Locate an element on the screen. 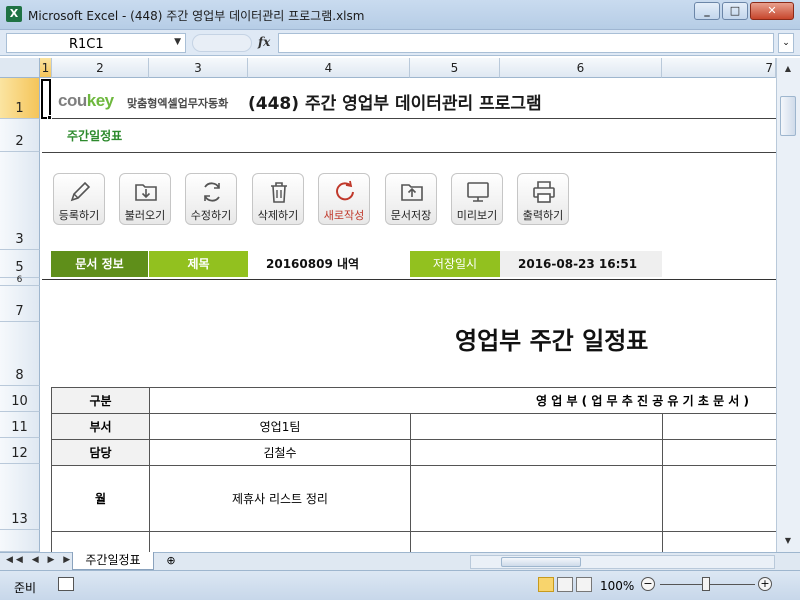  row-header: 1 is located at coordinates (20, 98).